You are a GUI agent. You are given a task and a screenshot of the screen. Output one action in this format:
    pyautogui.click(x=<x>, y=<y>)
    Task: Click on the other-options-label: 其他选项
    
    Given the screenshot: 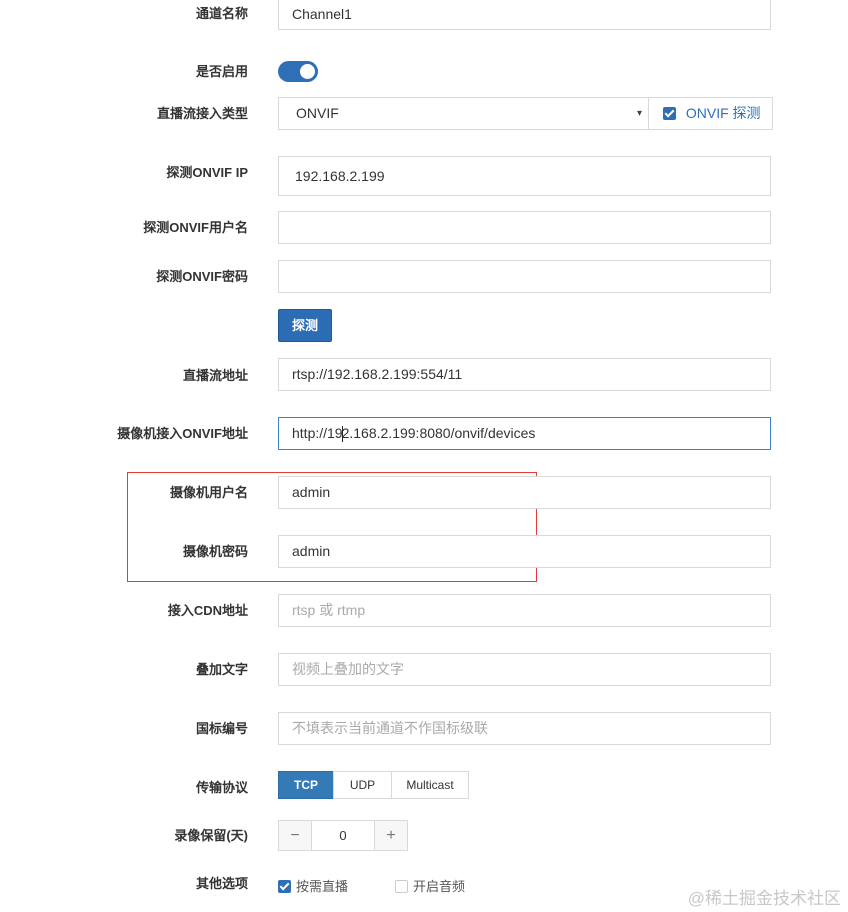 What is the action you would take?
    pyautogui.click(x=221, y=883)
    